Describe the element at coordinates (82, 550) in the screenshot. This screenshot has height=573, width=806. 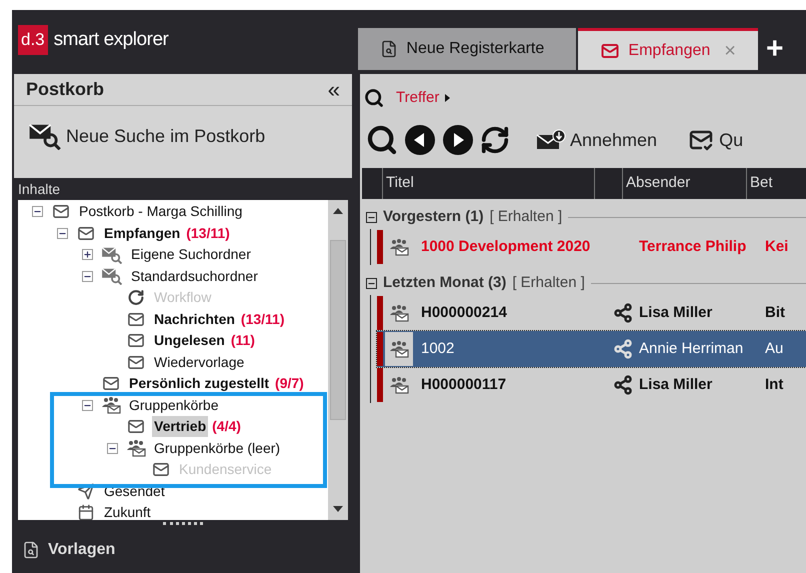
I see `templates-section: Vorlagen` at that location.